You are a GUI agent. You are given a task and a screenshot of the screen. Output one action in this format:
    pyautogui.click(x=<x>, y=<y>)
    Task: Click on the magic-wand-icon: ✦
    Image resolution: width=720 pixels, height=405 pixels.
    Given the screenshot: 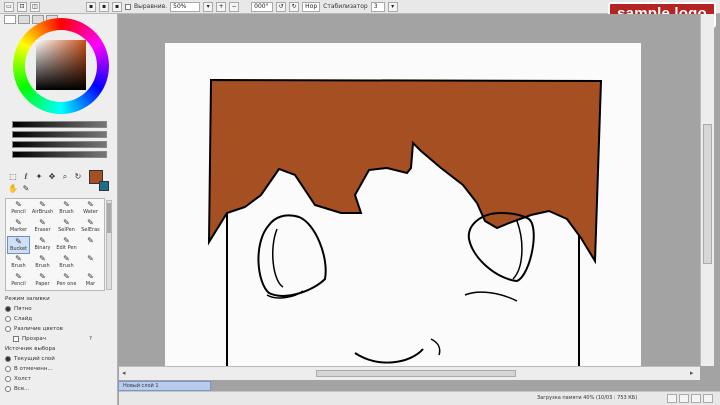 What is the action you would take?
    pyautogui.click(x=39, y=176)
    